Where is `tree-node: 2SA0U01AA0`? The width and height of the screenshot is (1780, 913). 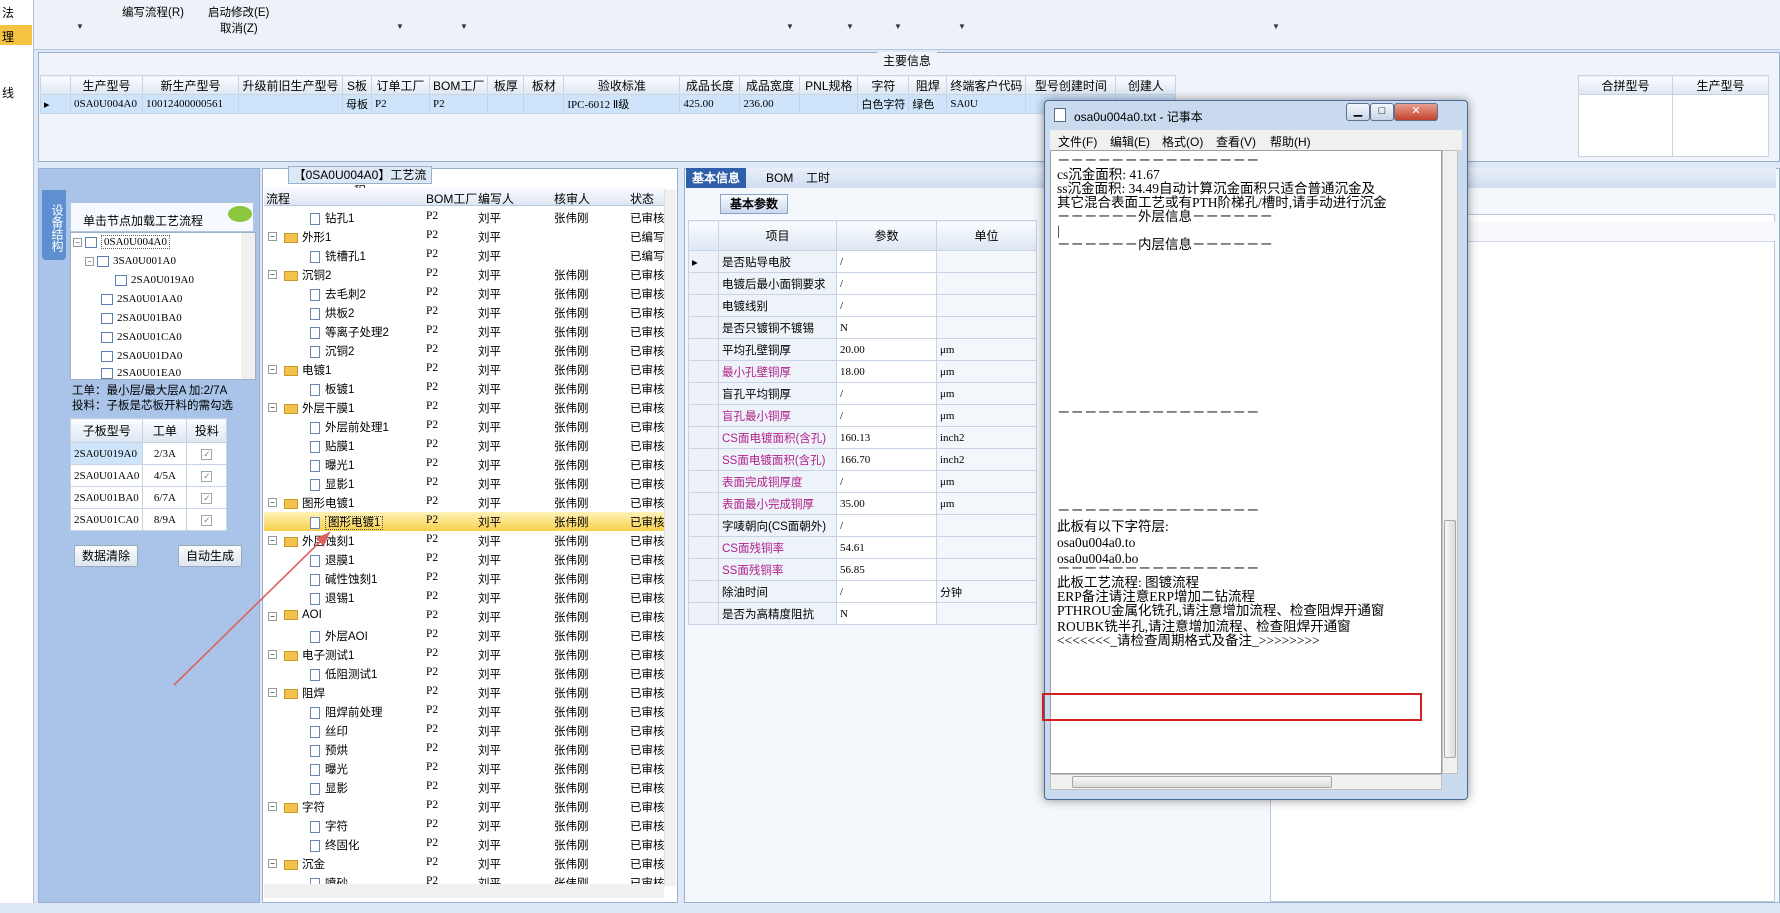 tree-node: 2SA0U01AA0 is located at coordinates (141, 299).